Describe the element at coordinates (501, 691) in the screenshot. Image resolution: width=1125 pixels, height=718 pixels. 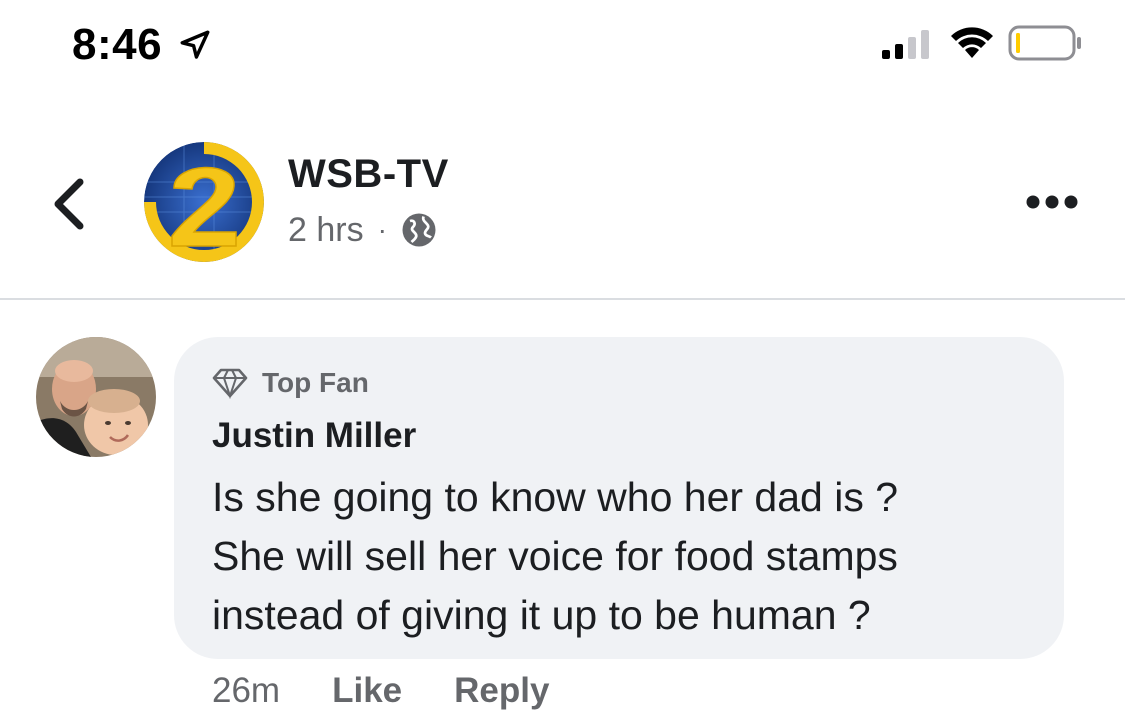
I see `reply-button: Reply` at that location.